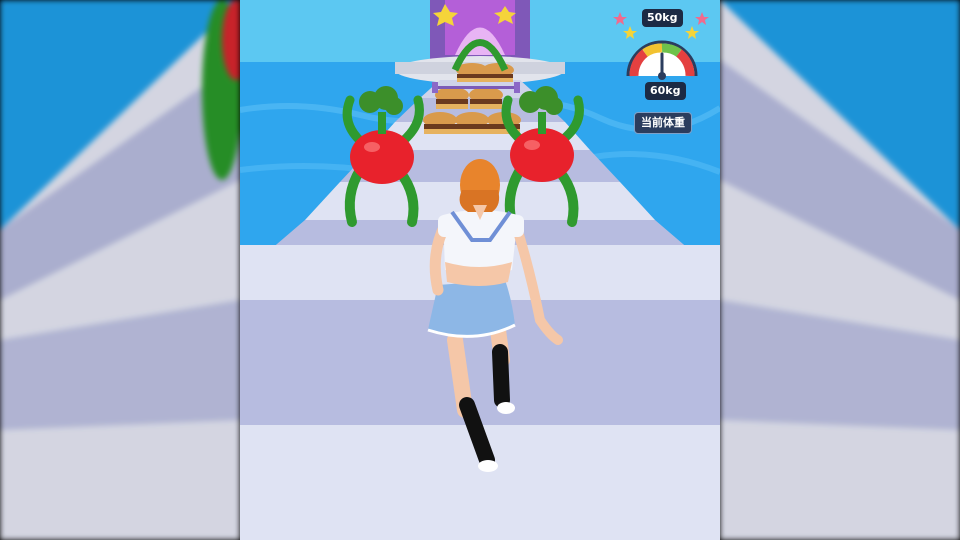 Image resolution: width=960 pixels, height=540 pixels. What do you see at coordinates (480, 30) in the screenshot?
I see `goal-castle` at bounding box center [480, 30].